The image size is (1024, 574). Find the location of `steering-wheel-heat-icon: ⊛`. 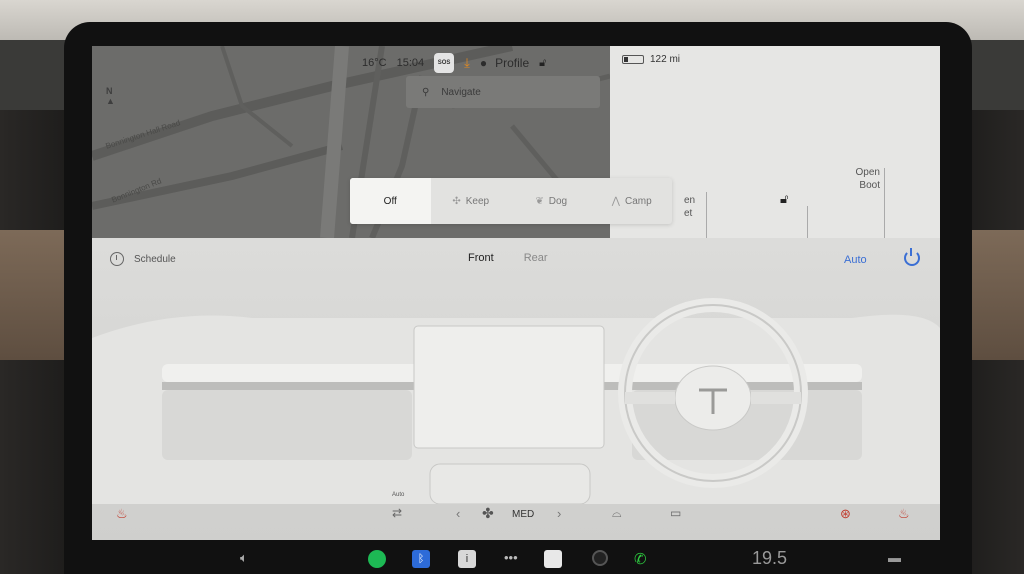

steering-wheel-heat-icon: ⊛ is located at coordinates (845, 514).